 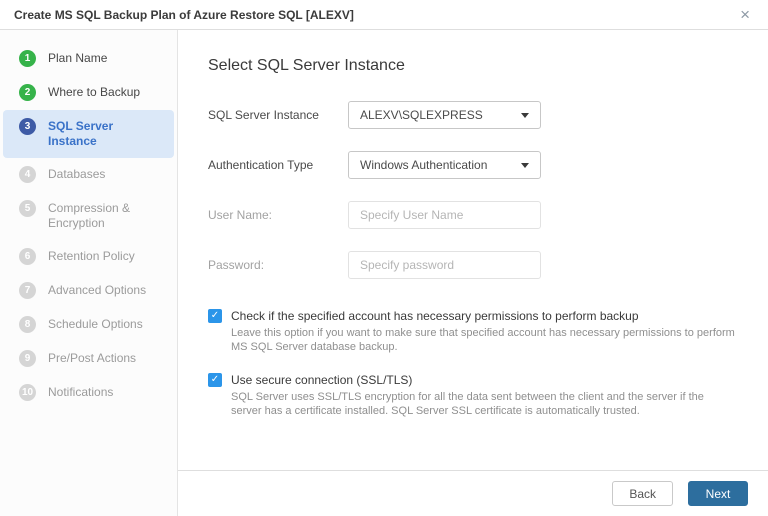 I want to click on page-title: Select SQL Server Instance, so click(x=306, y=65).